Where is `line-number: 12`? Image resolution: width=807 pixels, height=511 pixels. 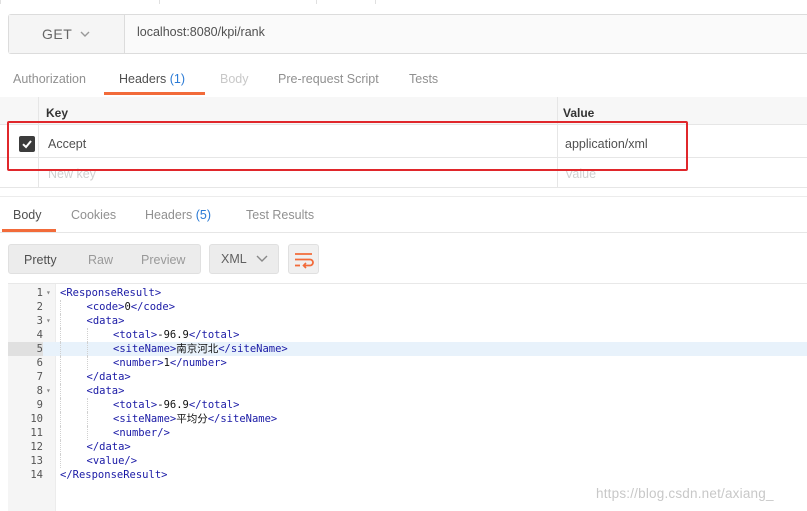
line-number: 12 is located at coordinates (36, 447).